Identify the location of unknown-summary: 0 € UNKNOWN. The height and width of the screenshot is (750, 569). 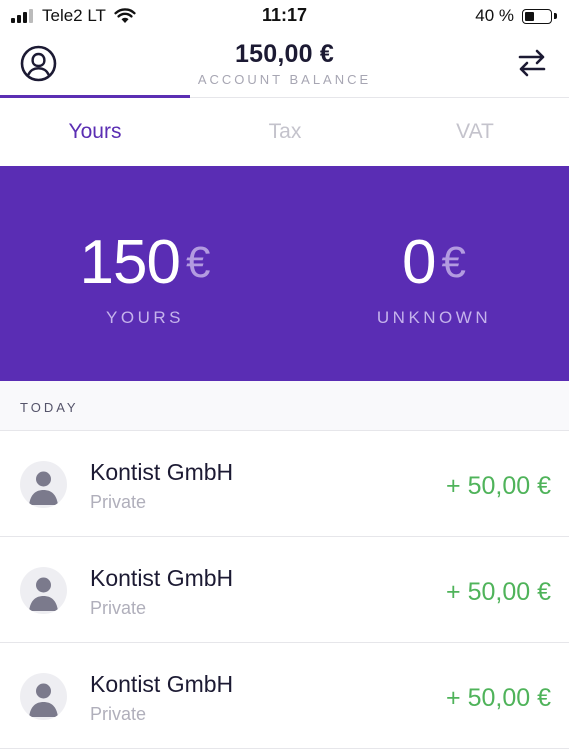
(430, 280).